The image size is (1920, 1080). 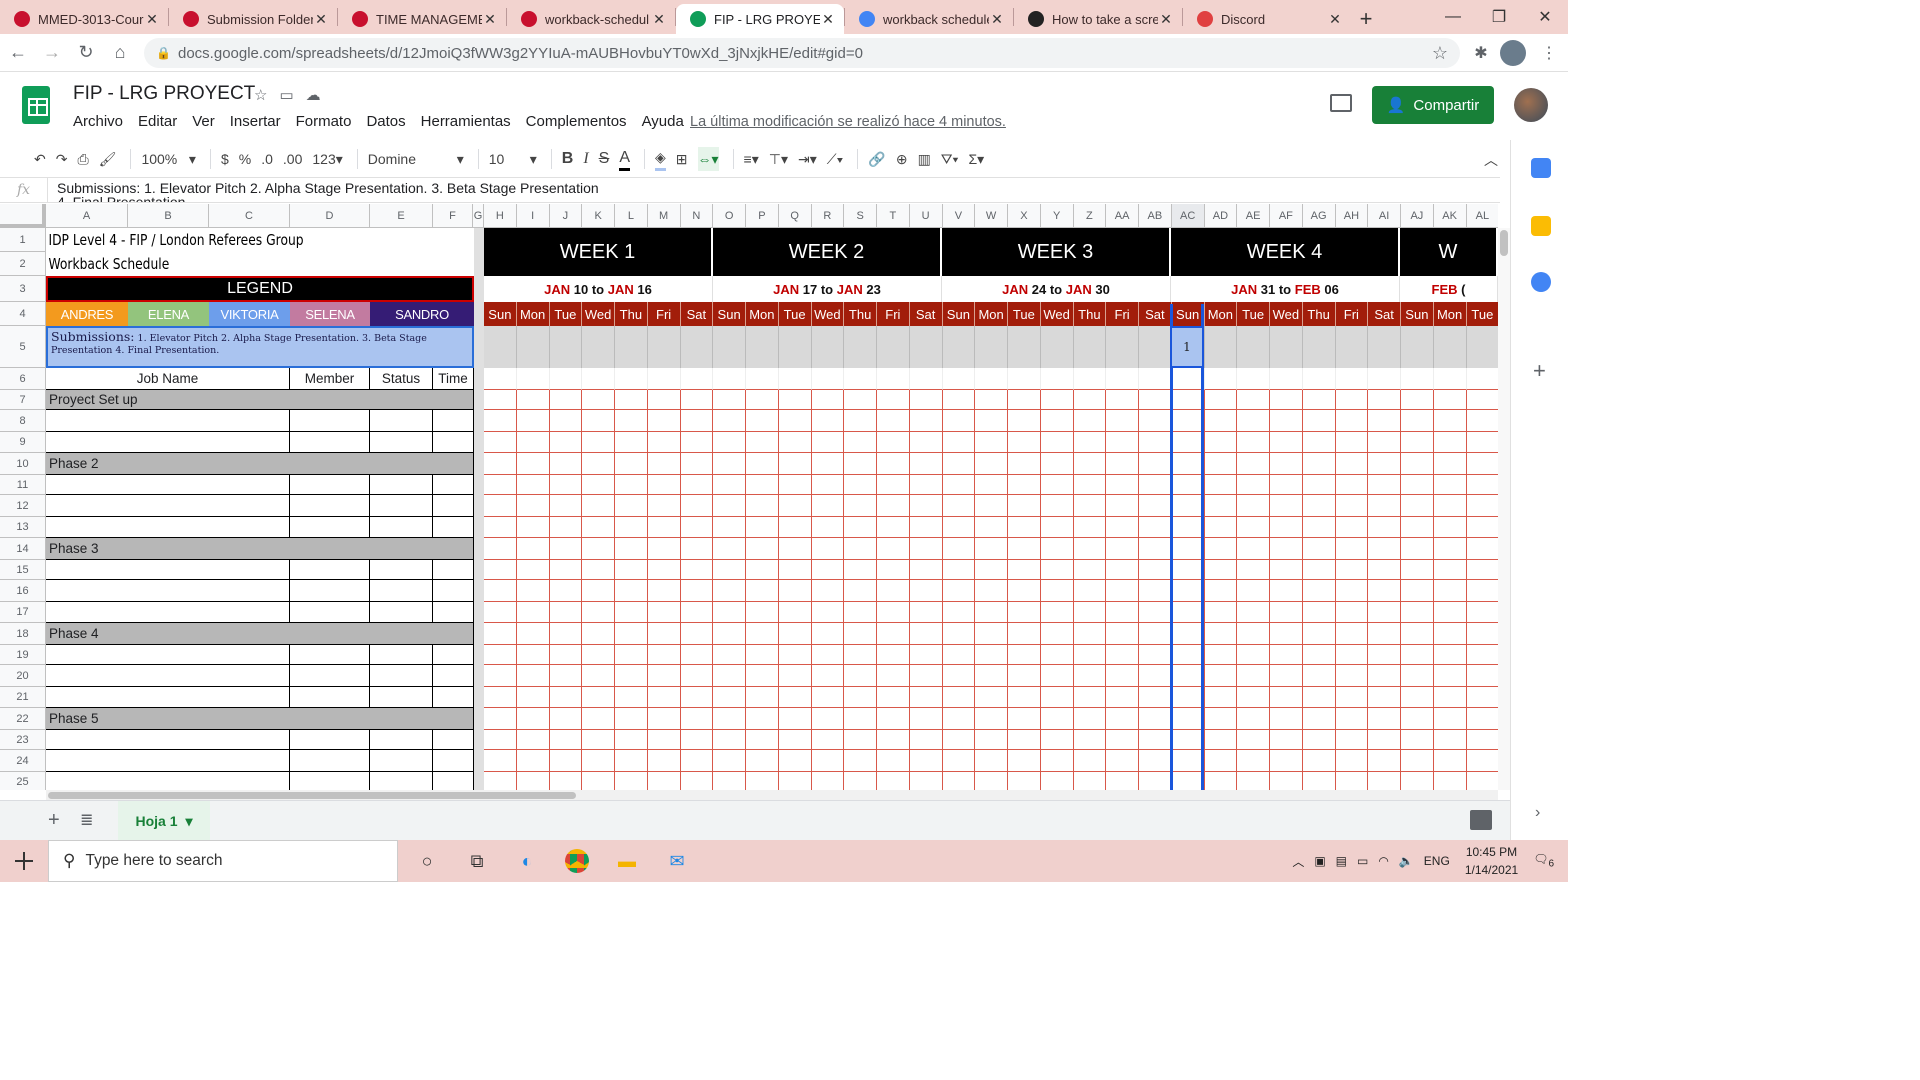 What do you see at coordinates (120, 53) in the screenshot?
I see `home-icon: ⌂` at bounding box center [120, 53].